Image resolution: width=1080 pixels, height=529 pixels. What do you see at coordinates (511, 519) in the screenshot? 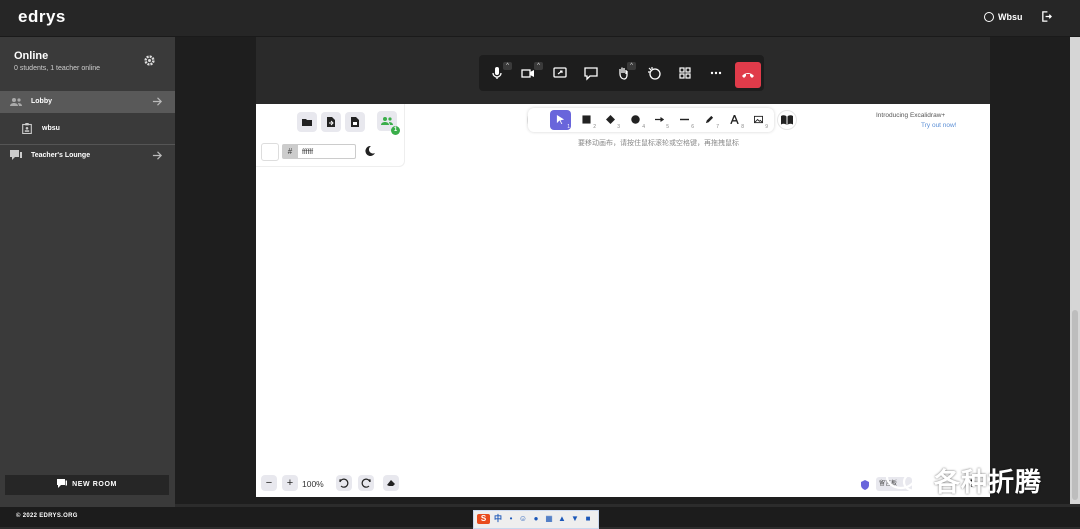
I see `punctuation-icon: •` at bounding box center [511, 519].